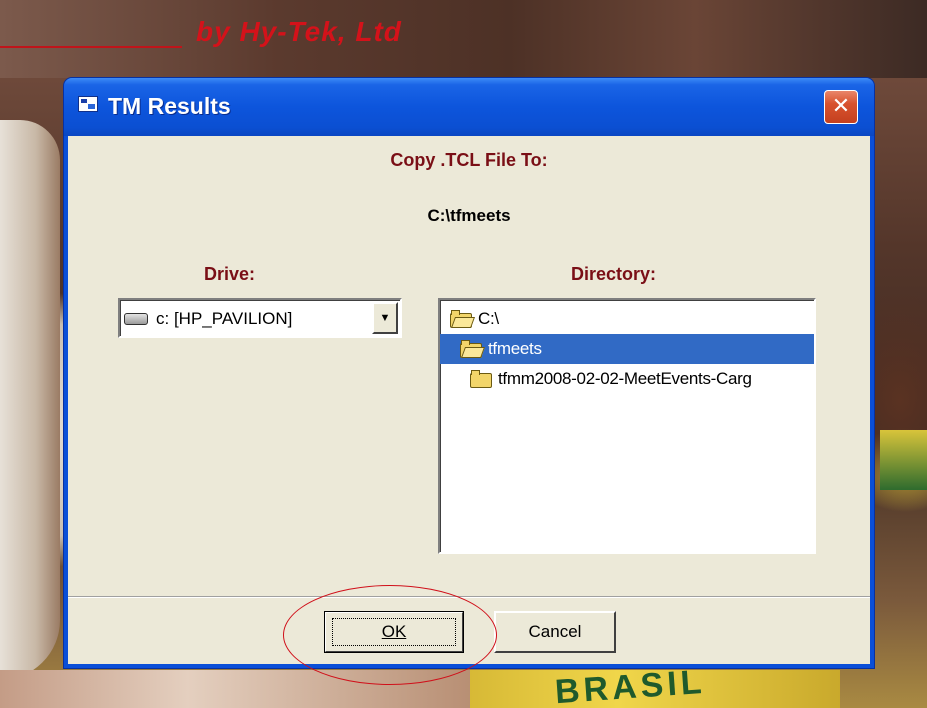 The image size is (927, 708). Describe the element at coordinates (482, 379) in the screenshot. I see `folder-icon` at that location.